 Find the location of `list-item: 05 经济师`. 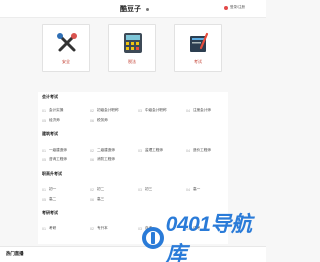

list-item: 05 经济师 is located at coordinates (51, 120).